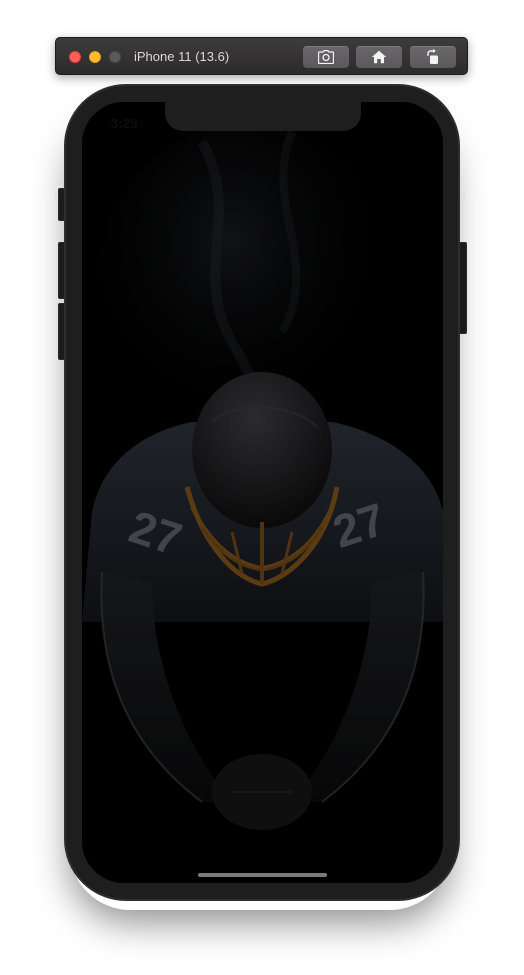 Image resolution: width=524 pixels, height=975 pixels. I want to click on status-bar-time: 3:29, so click(124, 123).